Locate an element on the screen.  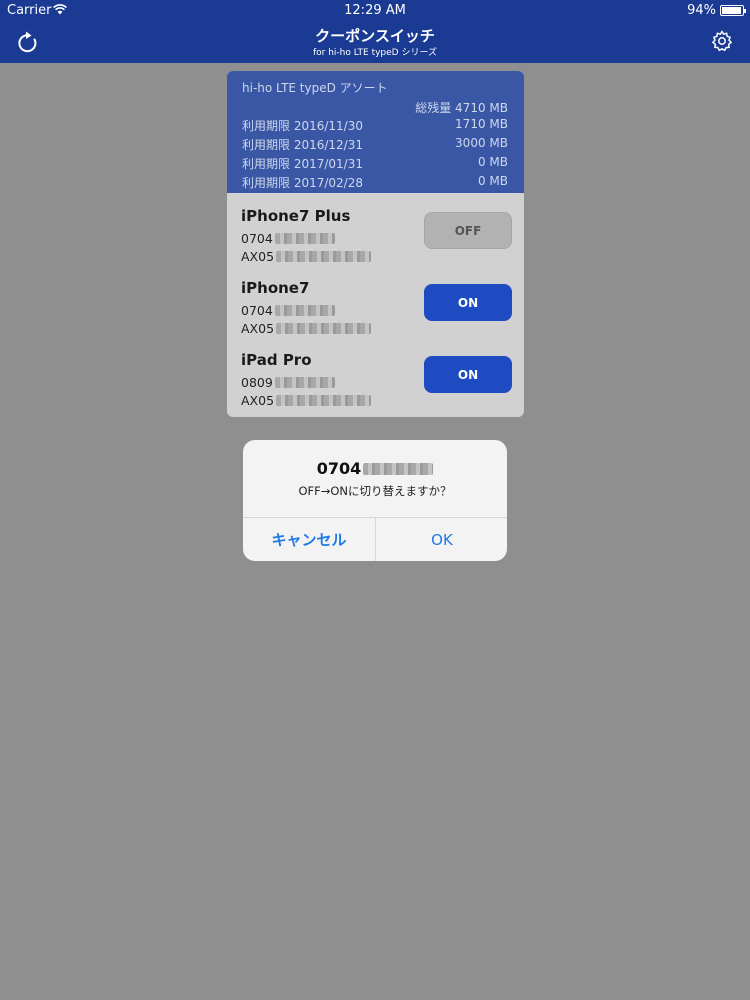
period-amount: 1710 MB is located at coordinates (481, 124).